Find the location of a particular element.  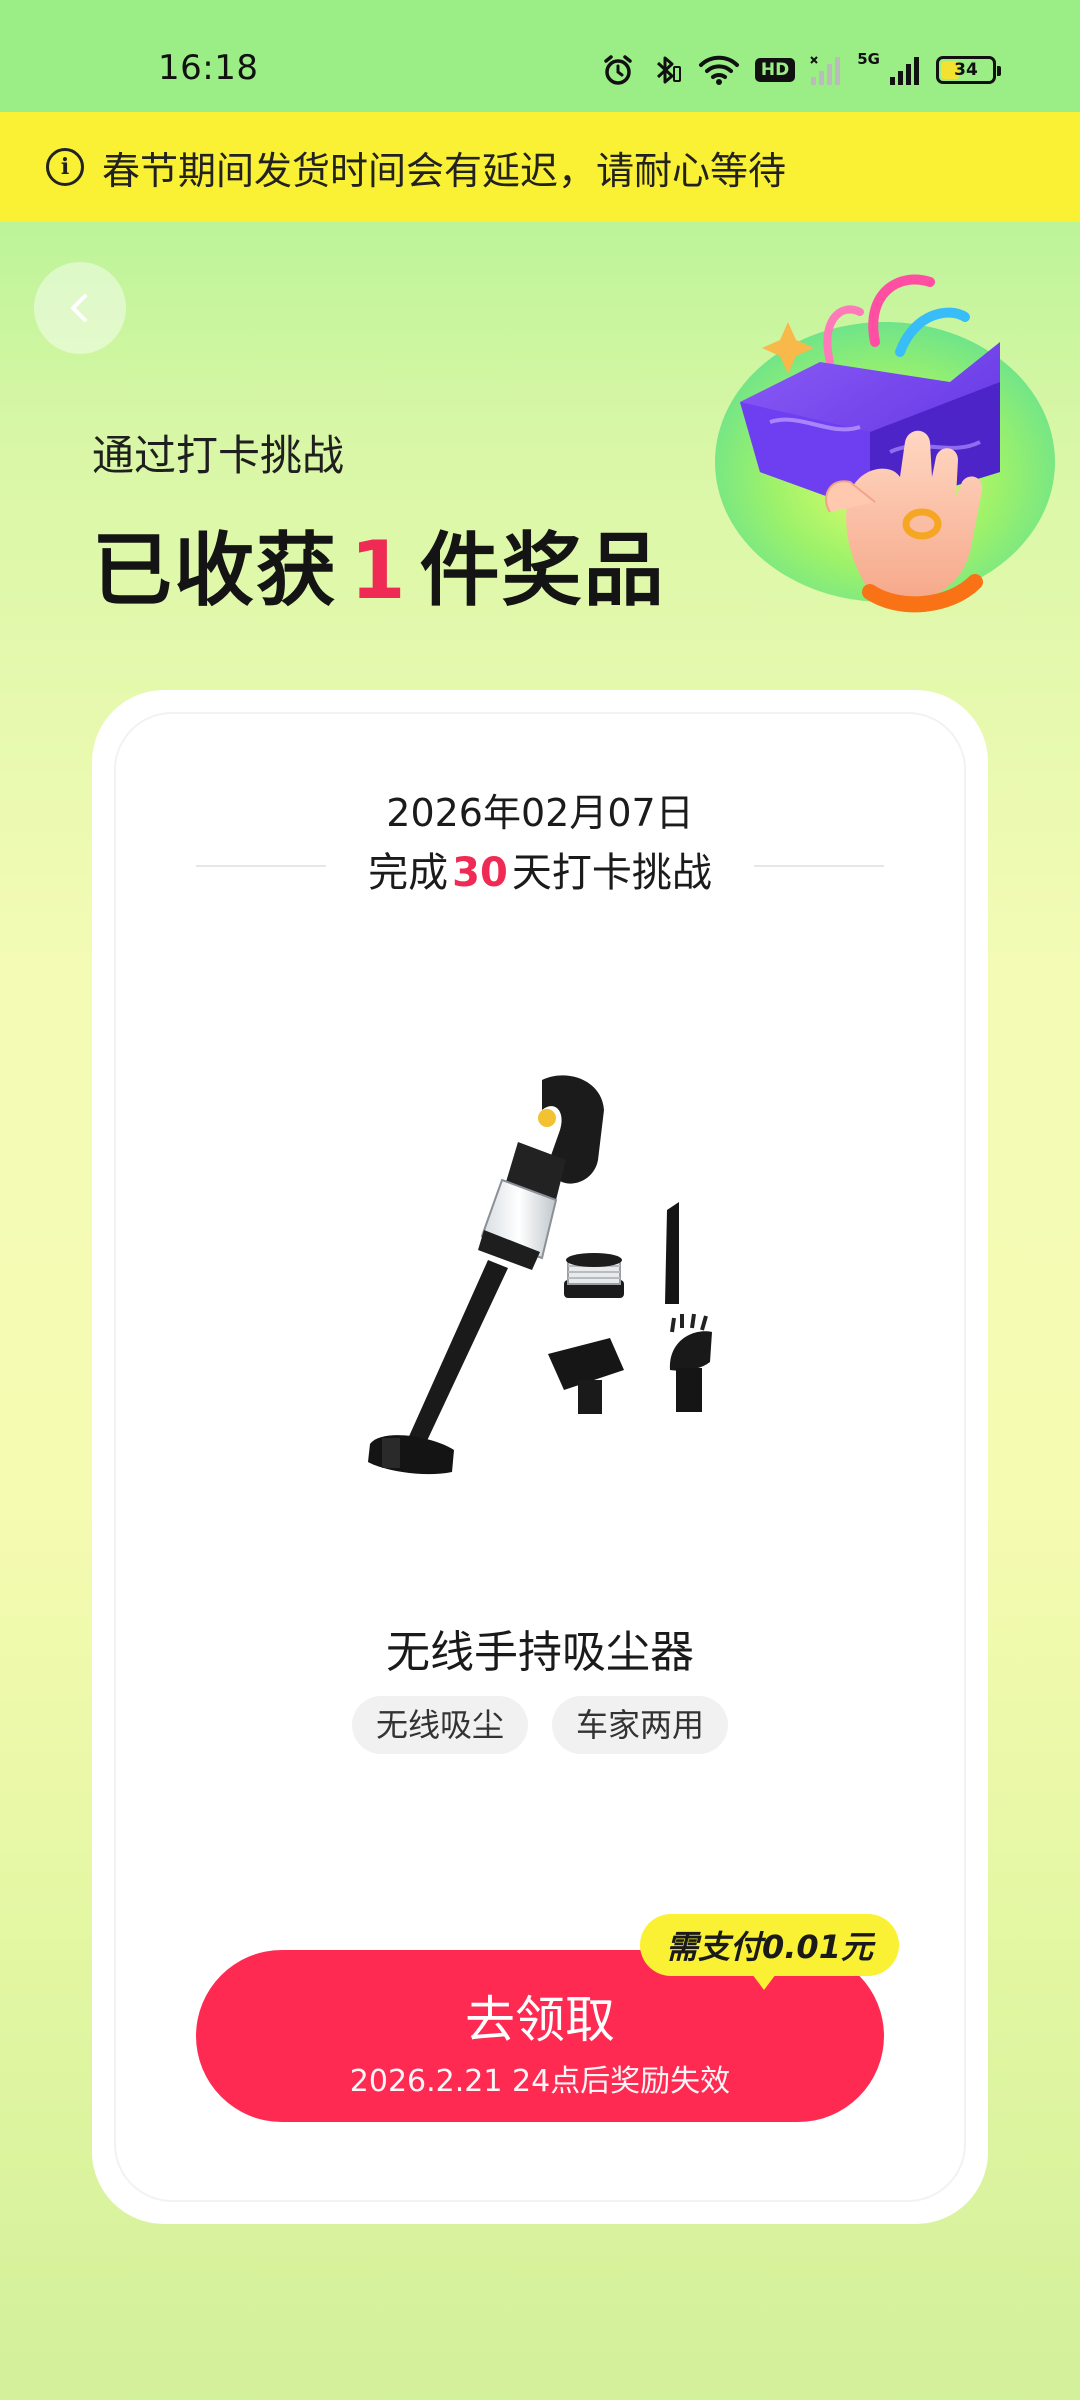

hero-title-suffix: 件奖品 is located at coordinates (542, 570).